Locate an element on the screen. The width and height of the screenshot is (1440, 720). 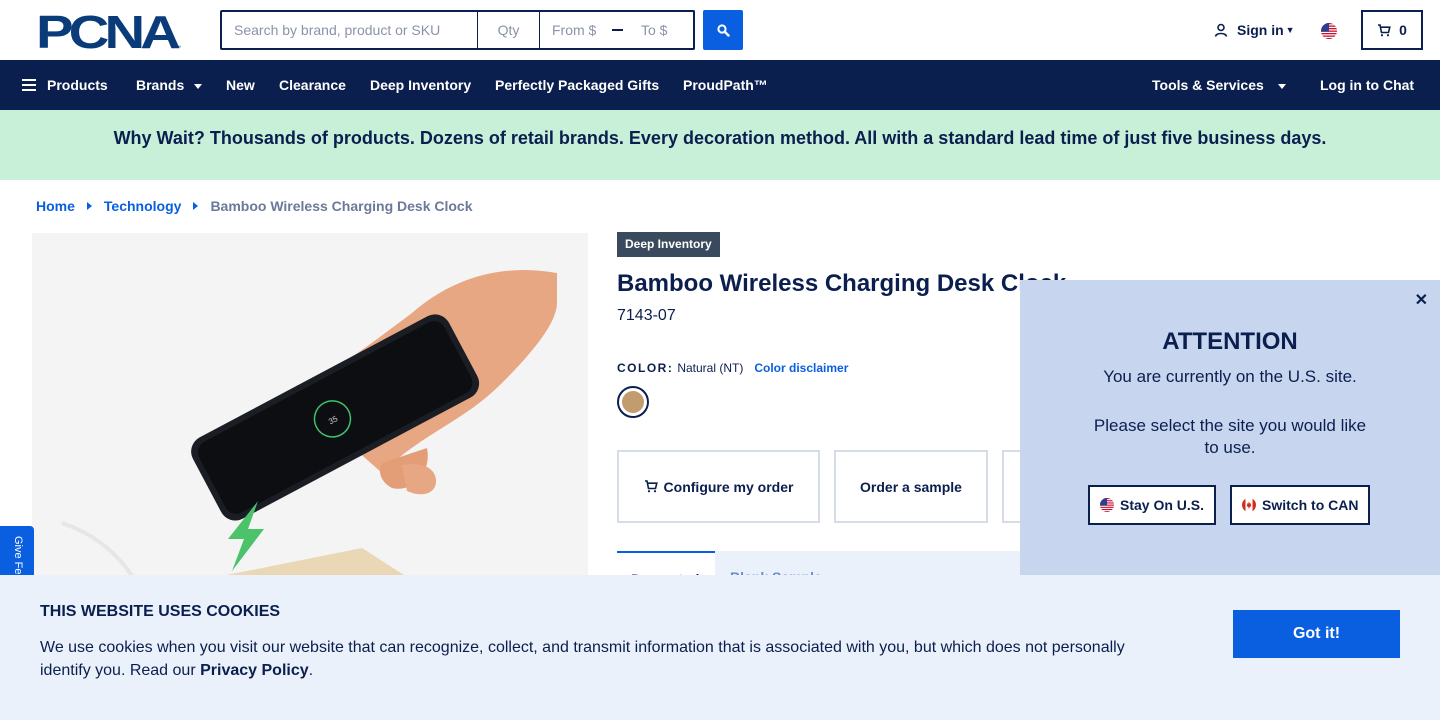
nav-tools-services: Tools & Services is located at coordinates (1219, 85).